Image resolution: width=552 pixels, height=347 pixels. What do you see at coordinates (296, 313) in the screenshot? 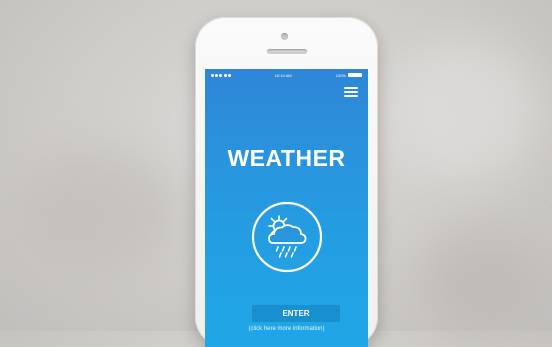
I see `enter-button: ENTER` at bounding box center [296, 313].